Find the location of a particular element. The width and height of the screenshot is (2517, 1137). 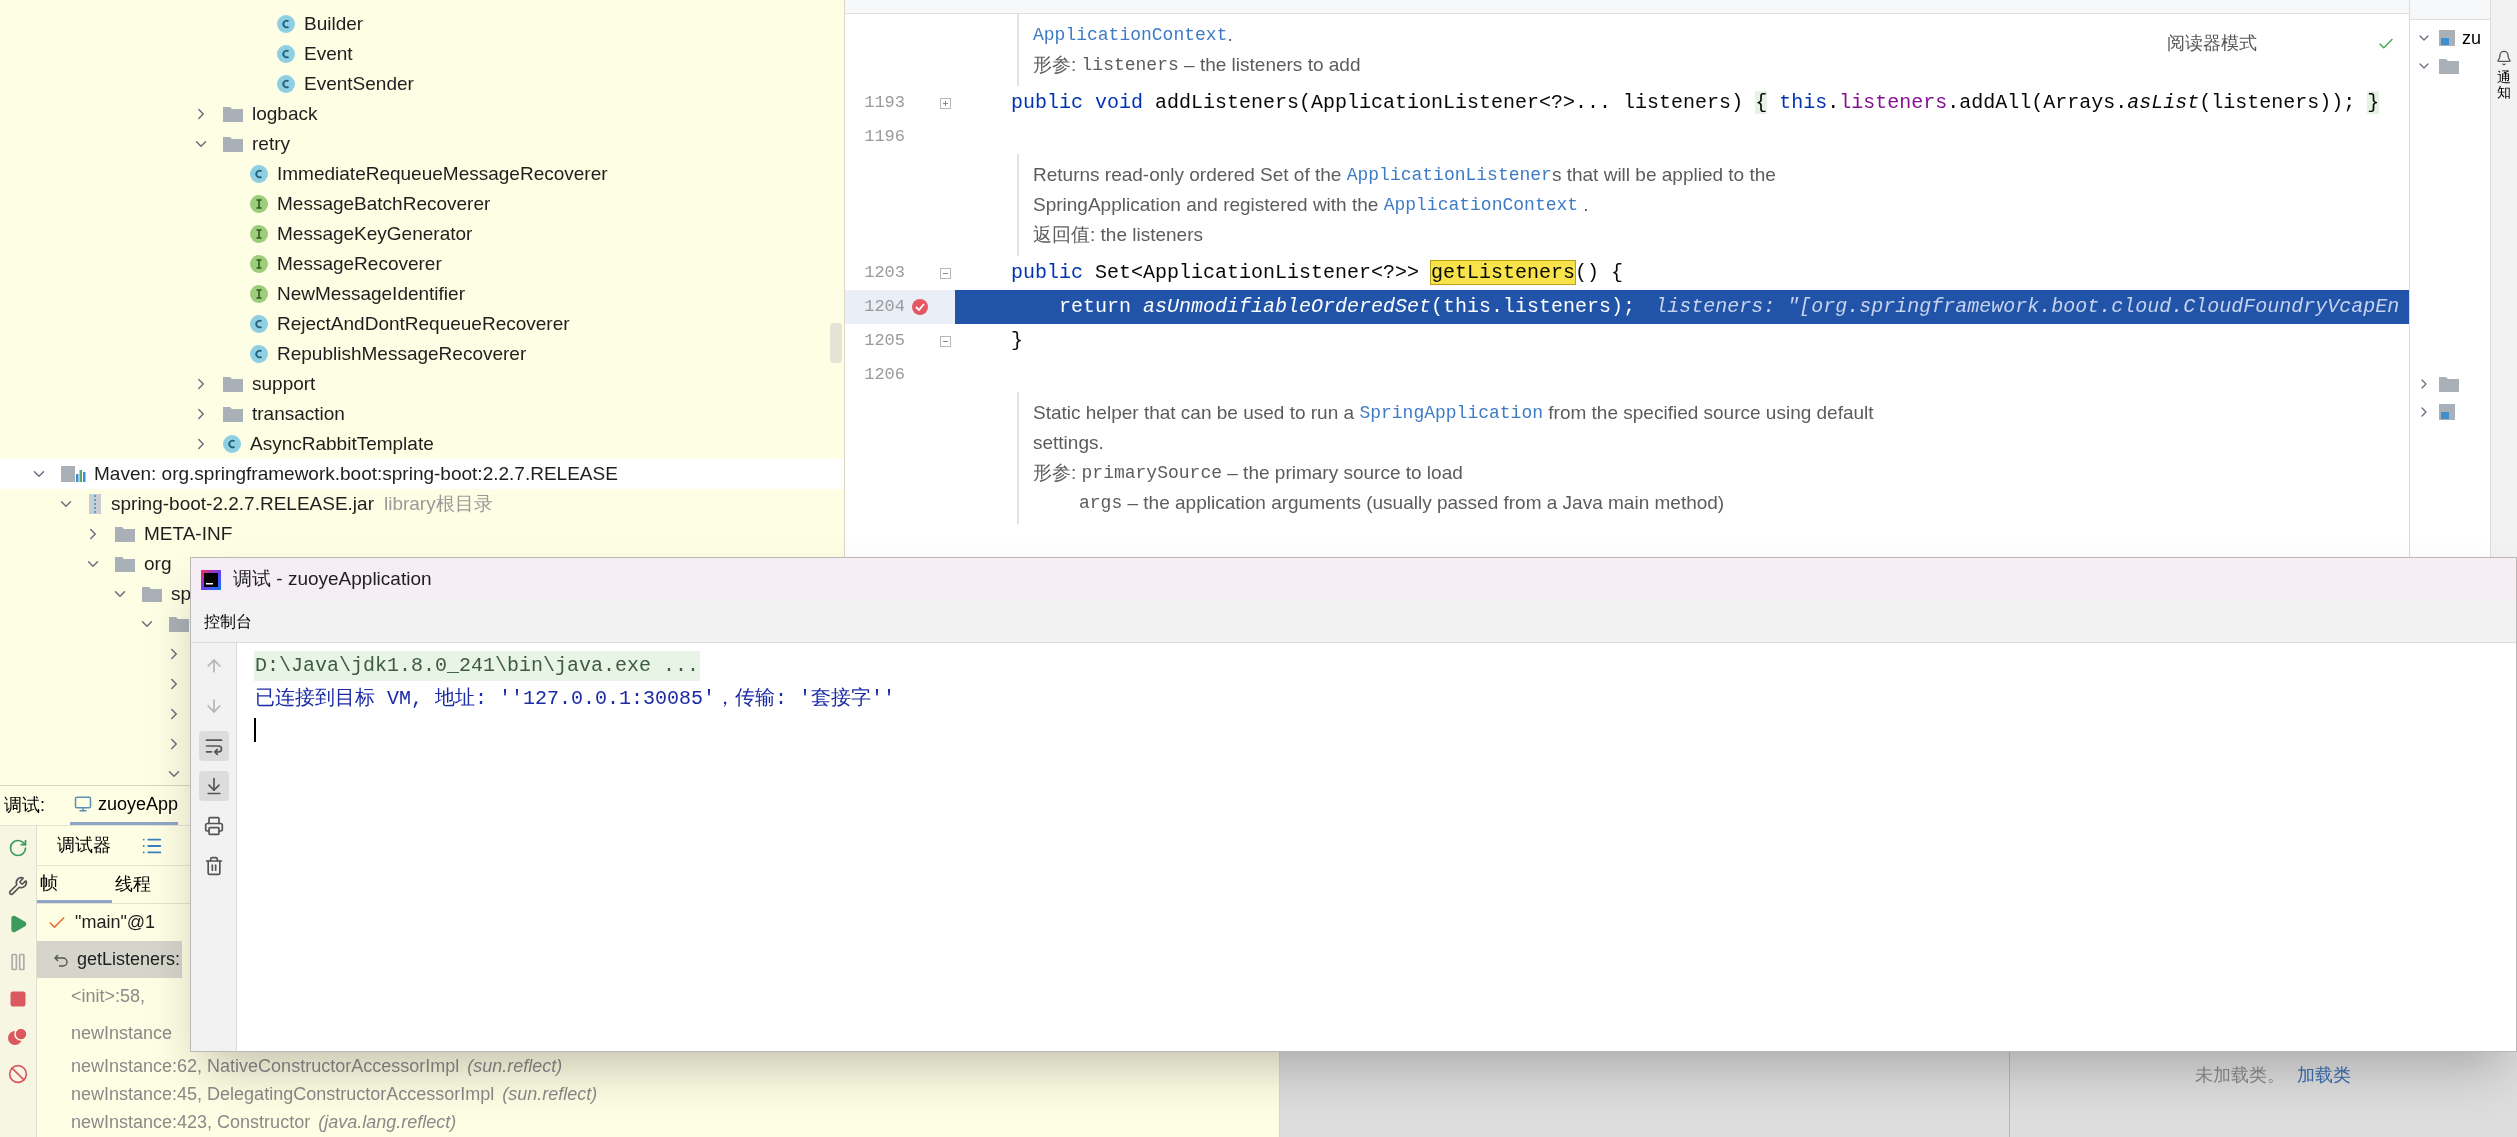

frames-tab: 帧 is located at coordinates (74, 884).